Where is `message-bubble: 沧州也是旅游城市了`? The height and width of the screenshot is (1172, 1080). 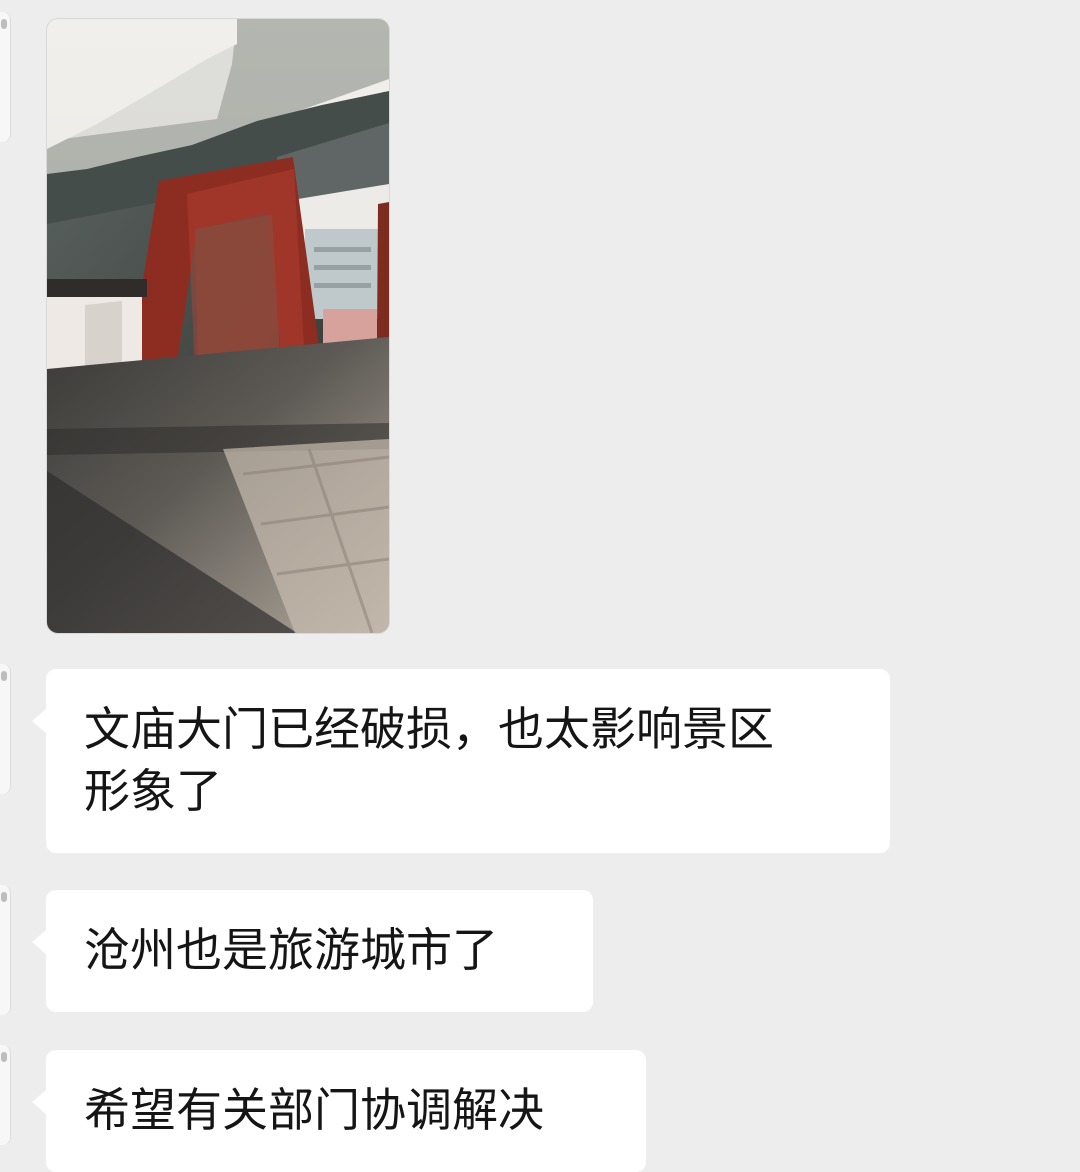
message-bubble: 沧州也是旅游城市了 is located at coordinates (312, 951).